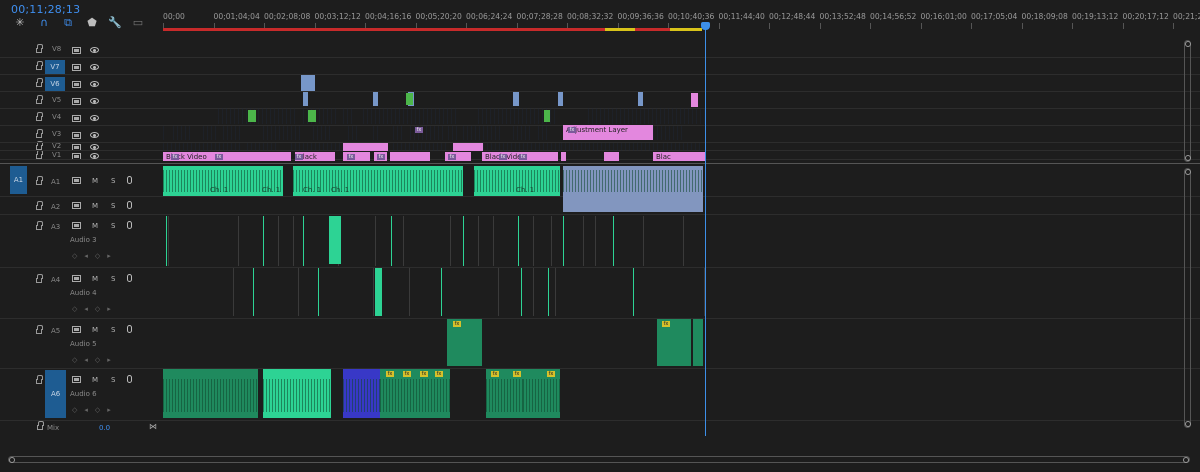 The image size is (1200, 472). What do you see at coordinates (1188, 172) in the screenshot?
I see `audio-scroll-top-handle` at bounding box center [1188, 172].